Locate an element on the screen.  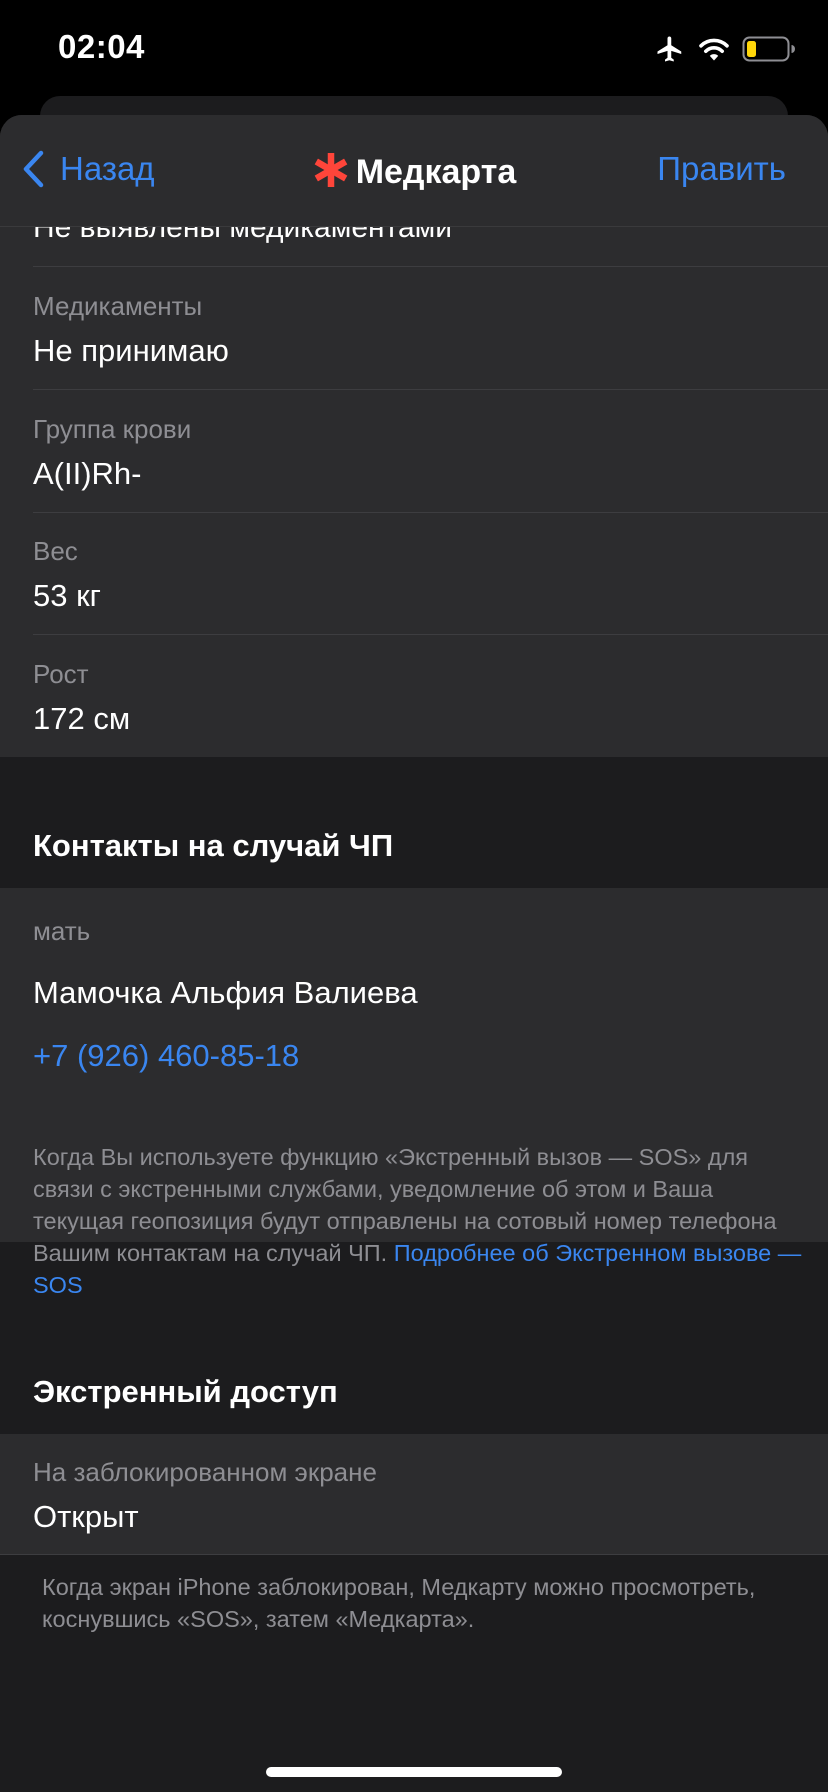
navigation-bar: Назад Медкарта Править is located at coordinates (414, 171).